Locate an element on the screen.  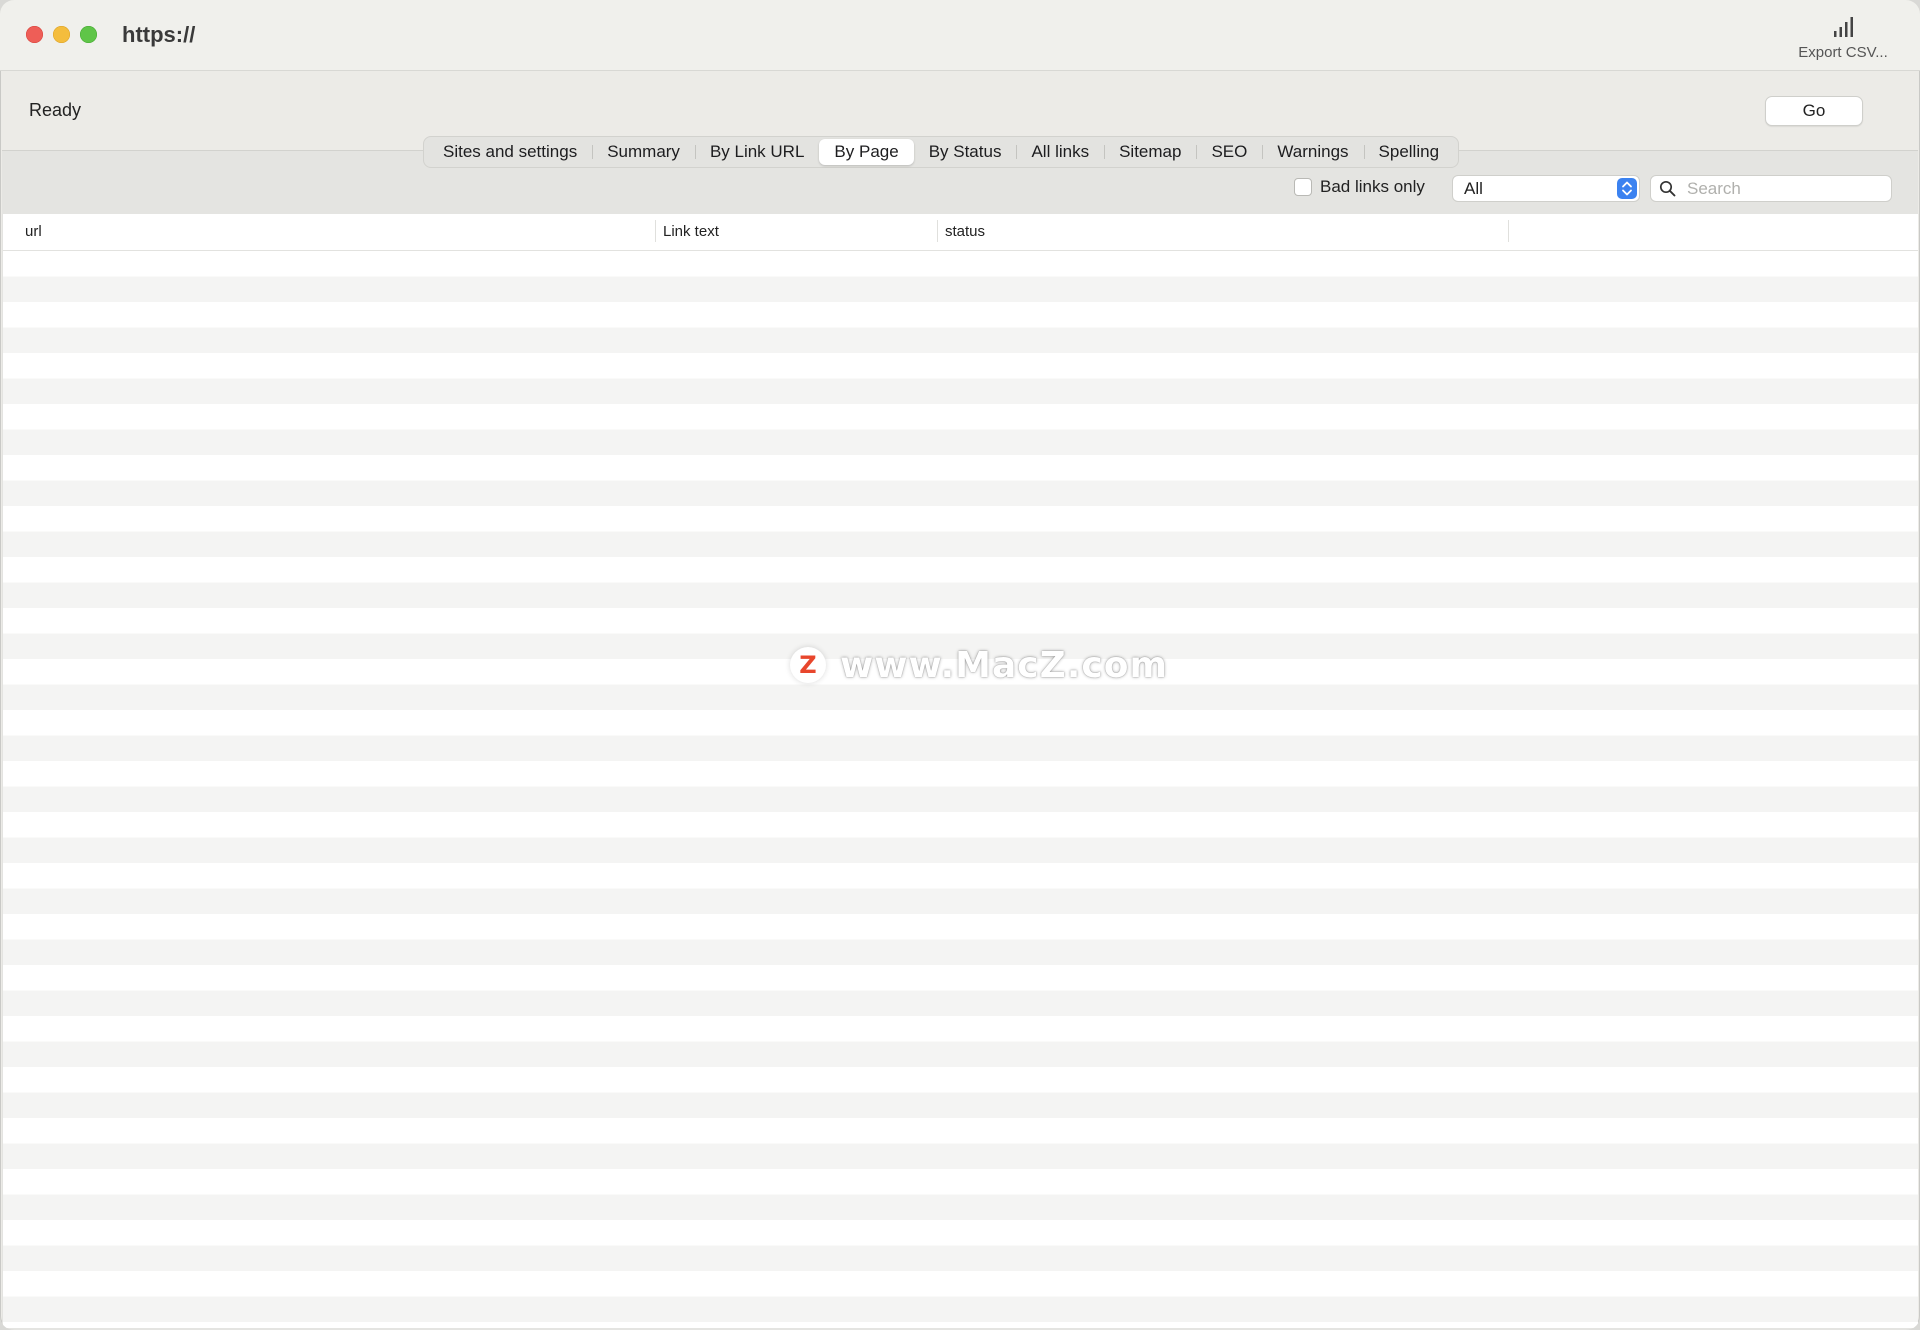
tab-summary: Summary is located at coordinates (643, 152).